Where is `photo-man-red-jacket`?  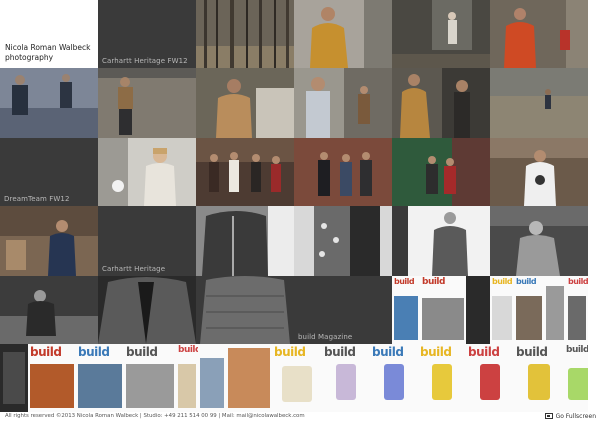
photo-man-red-jacket is located at coordinates (539, 34).